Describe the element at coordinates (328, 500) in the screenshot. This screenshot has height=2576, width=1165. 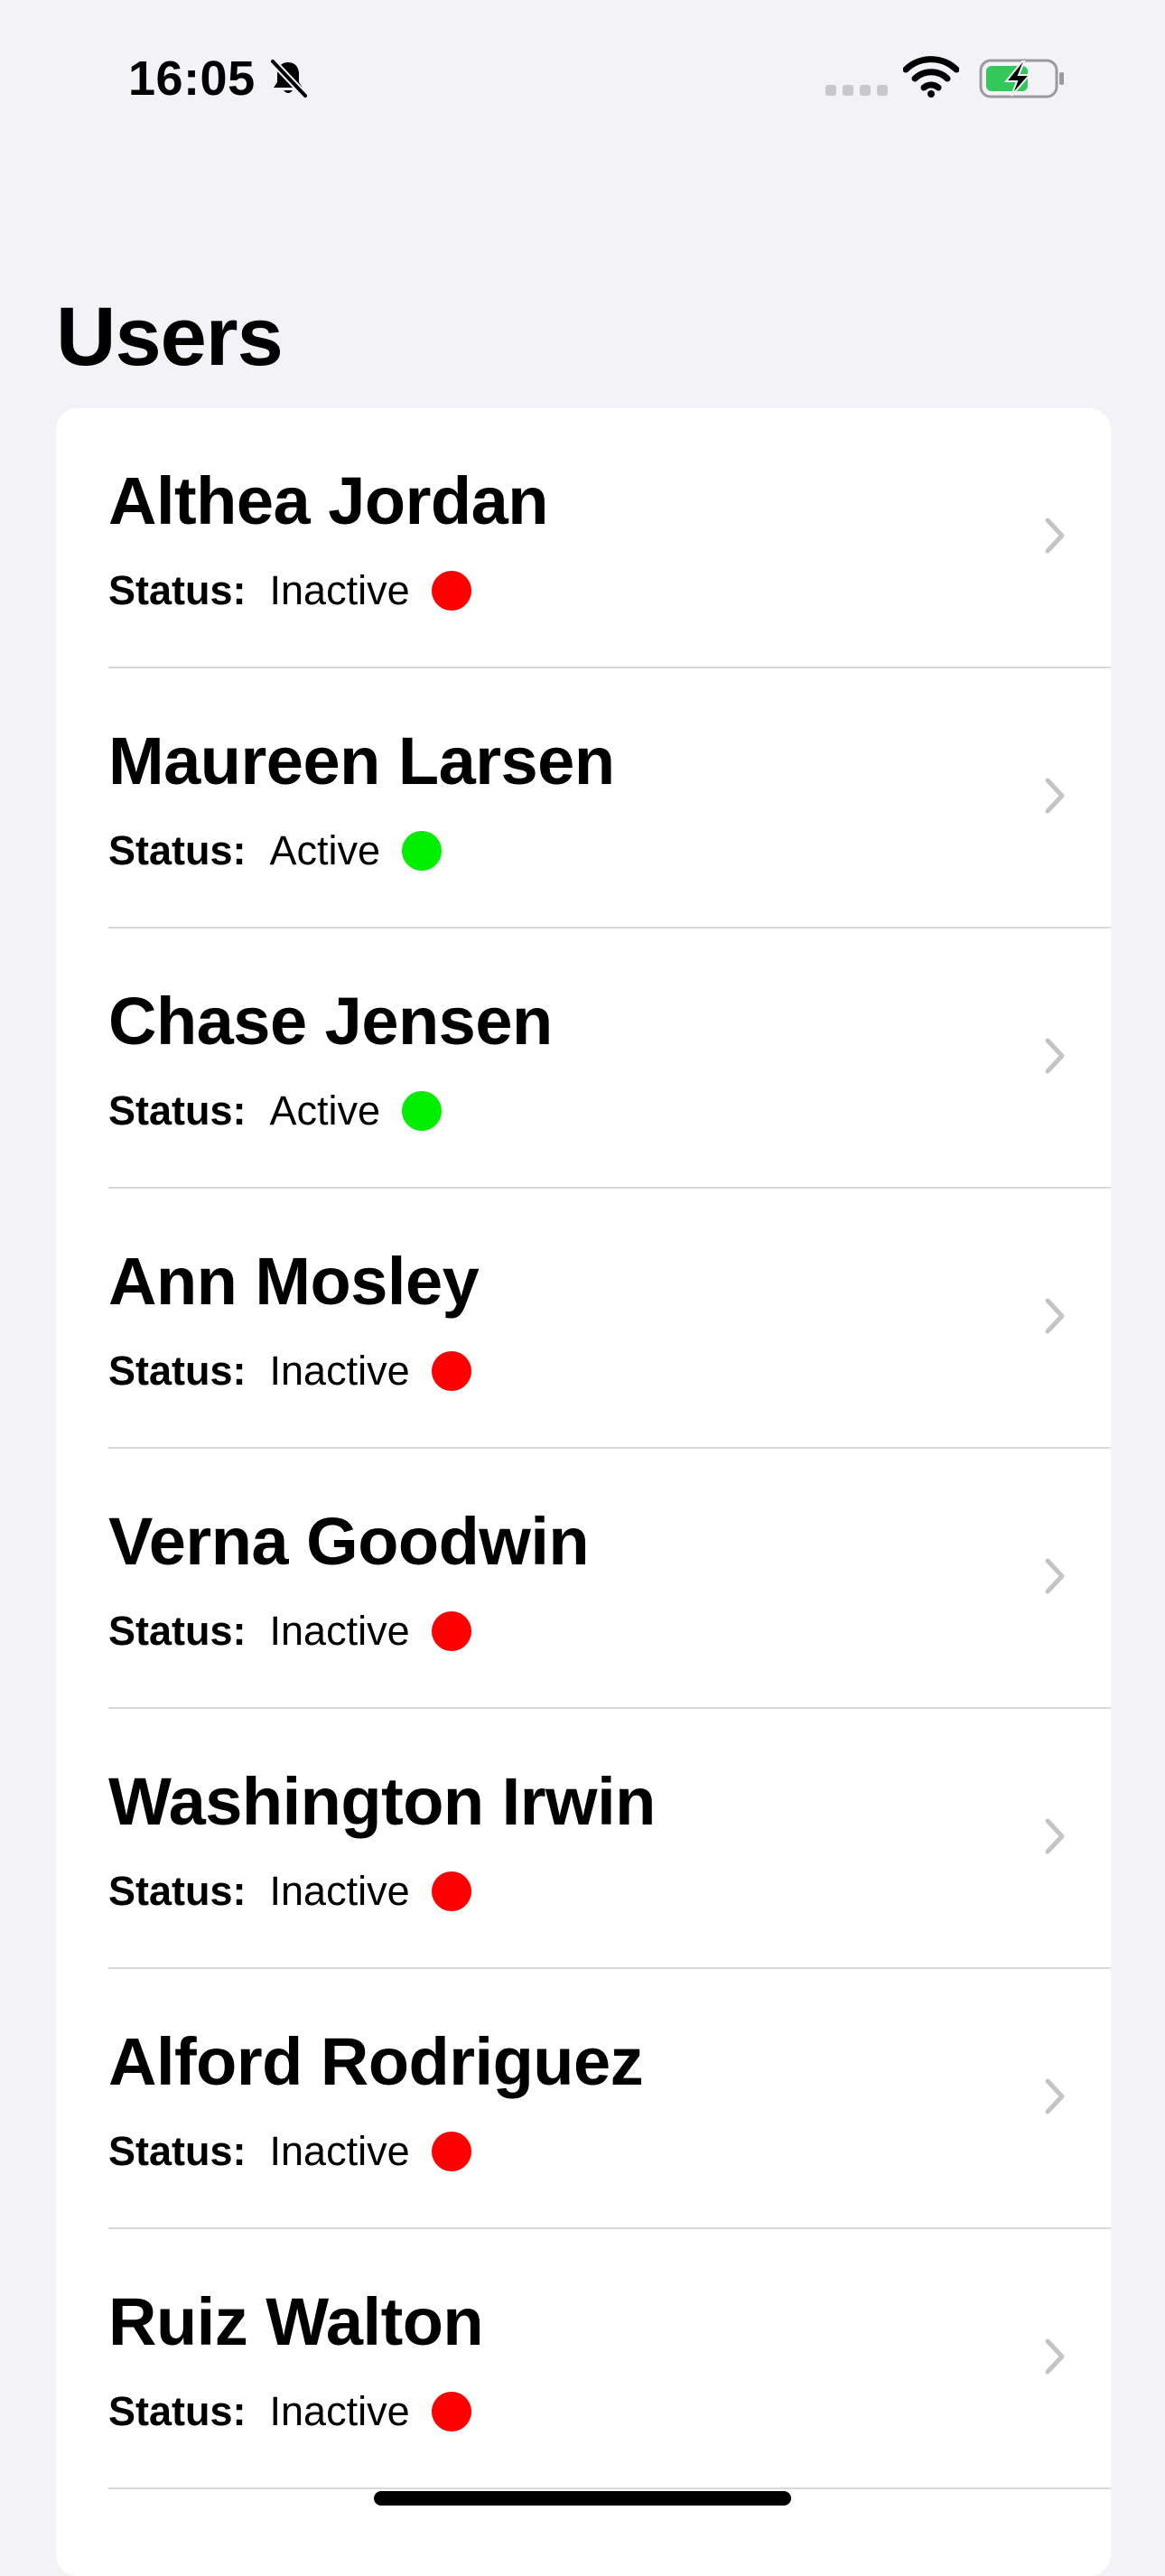
I see `user-name: Althea Jordan` at that location.